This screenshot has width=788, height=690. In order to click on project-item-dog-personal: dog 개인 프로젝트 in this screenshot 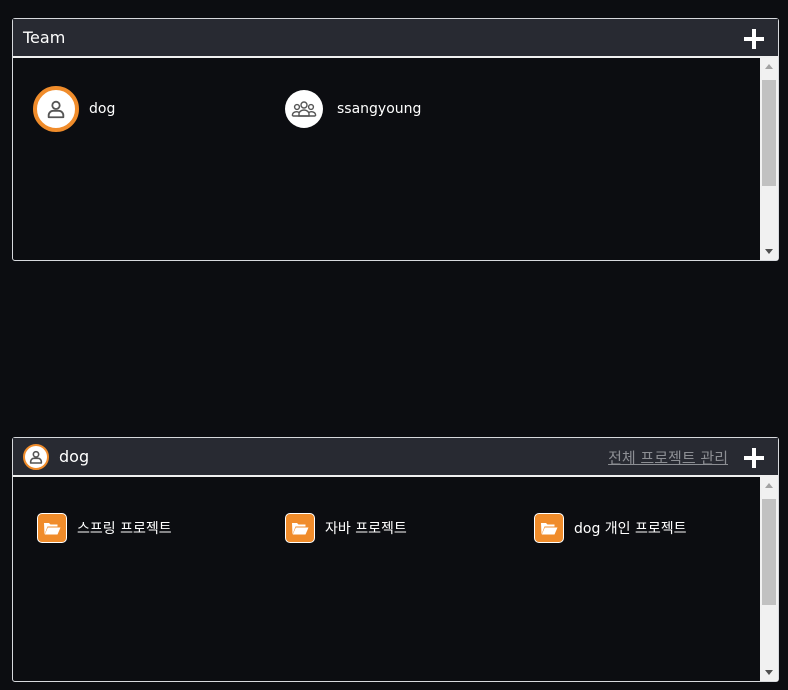, I will do `click(610, 528)`.